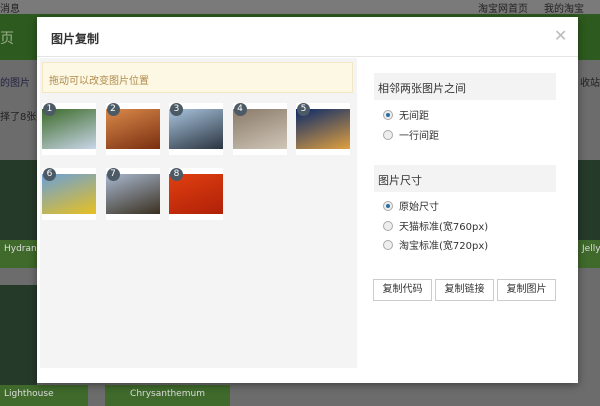 This screenshot has width=600, height=406. I want to click on image-order-badge: 2, so click(113, 109).